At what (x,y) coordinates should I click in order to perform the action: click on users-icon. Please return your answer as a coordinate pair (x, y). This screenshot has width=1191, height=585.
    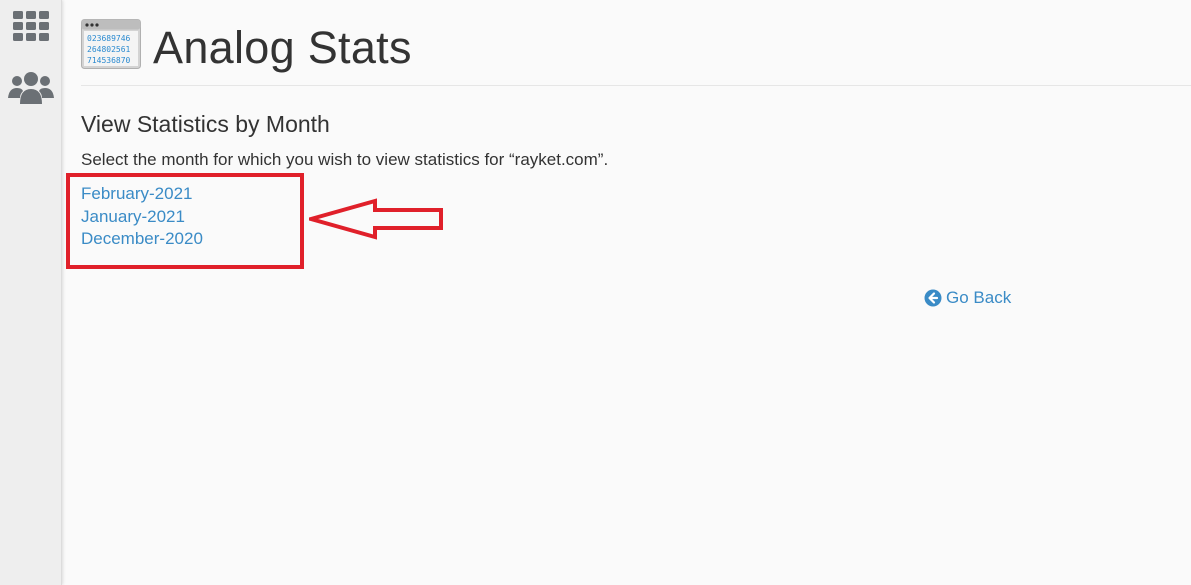
    Looking at the image, I should click on (31, 90).